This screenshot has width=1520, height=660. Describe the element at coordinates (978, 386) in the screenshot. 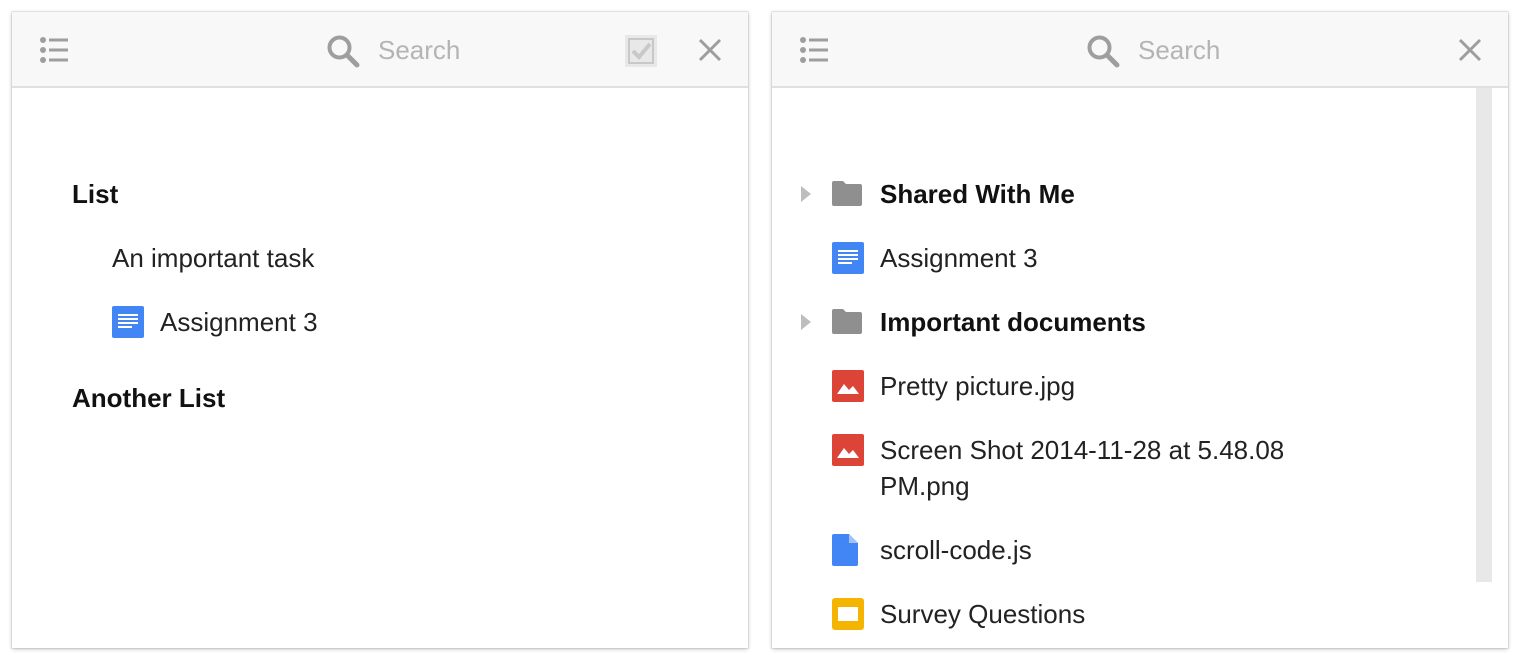

I see `file-label: Pretty picture.jpg` at that location.